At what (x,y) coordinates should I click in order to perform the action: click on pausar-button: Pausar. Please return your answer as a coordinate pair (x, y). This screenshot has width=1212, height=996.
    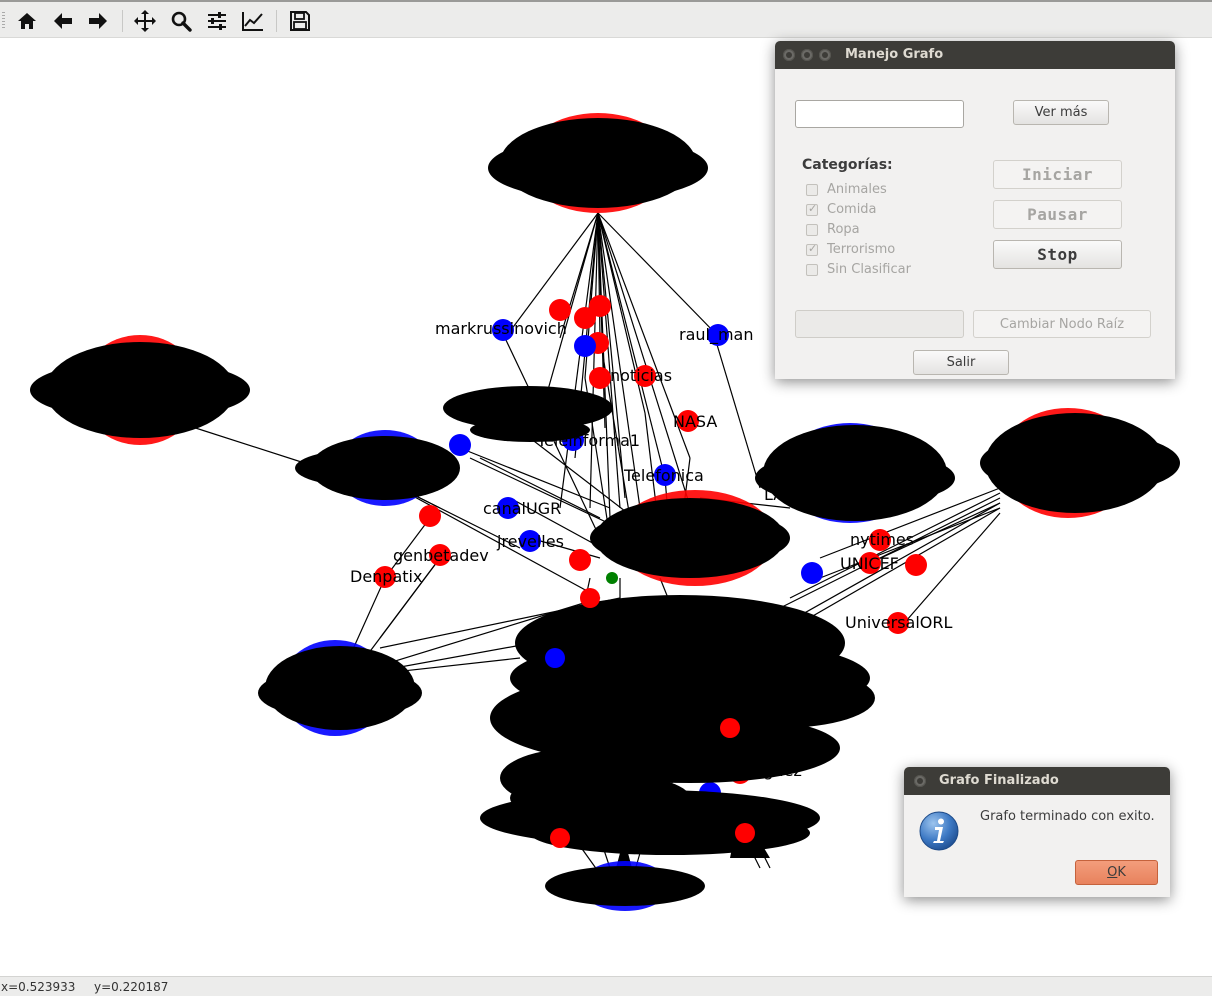
    Looking at the image, I should click on (1057, 214).